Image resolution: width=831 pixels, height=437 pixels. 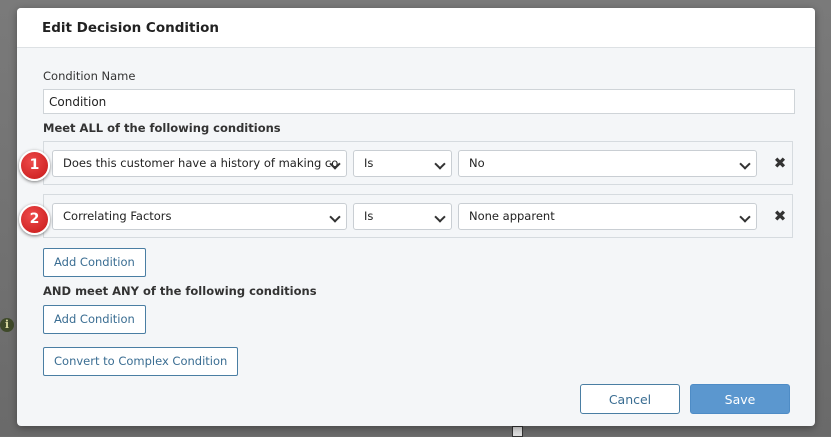 I want to click on save-button: Save, so click(x=740, y=399).